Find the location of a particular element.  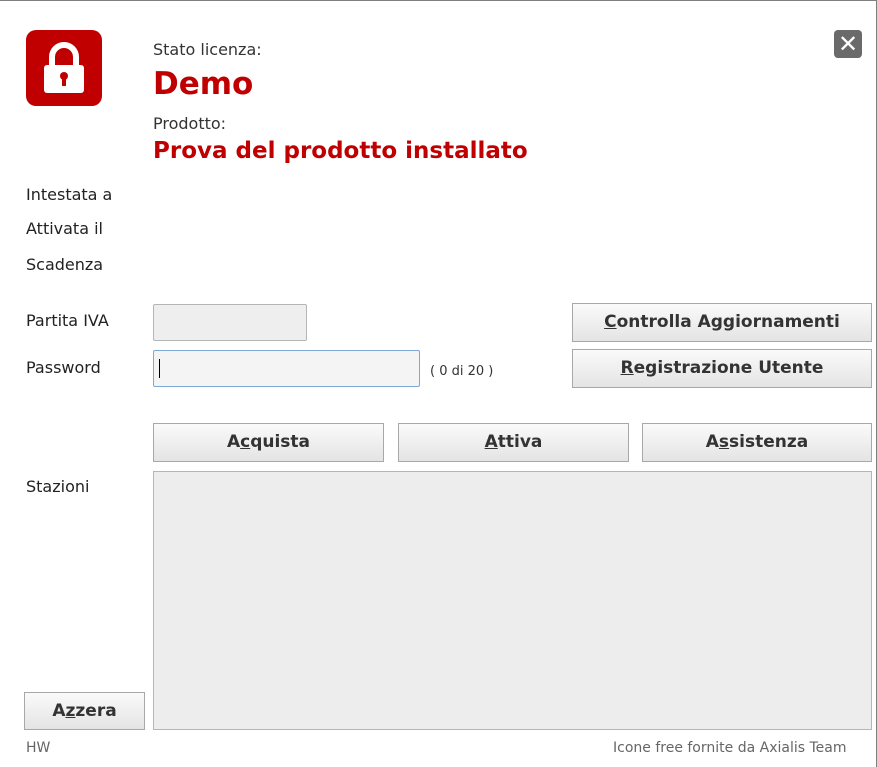

button-label-post: ontrolla Aggiornamenti is located at coordinates (728, 322).